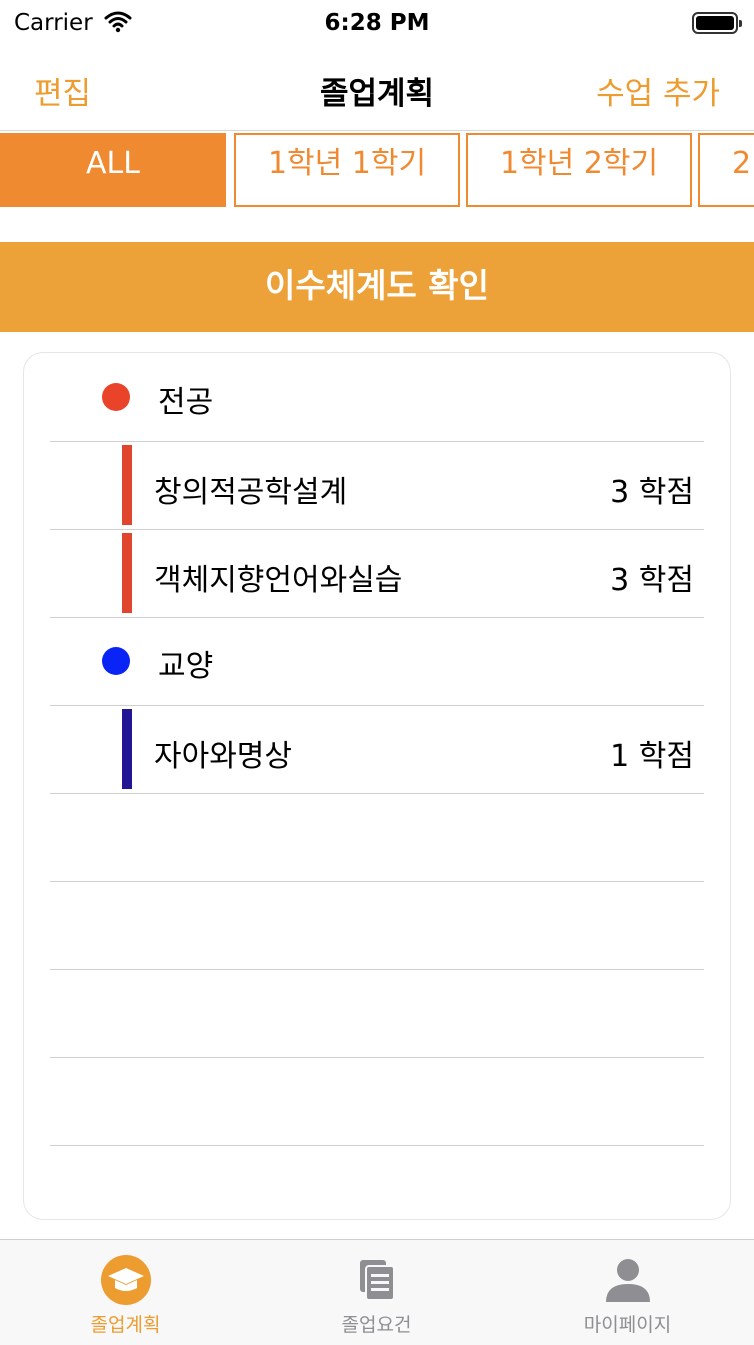 The image size is (754, 1345). I want to click on category-label-general: 교양, so click(186, 666).